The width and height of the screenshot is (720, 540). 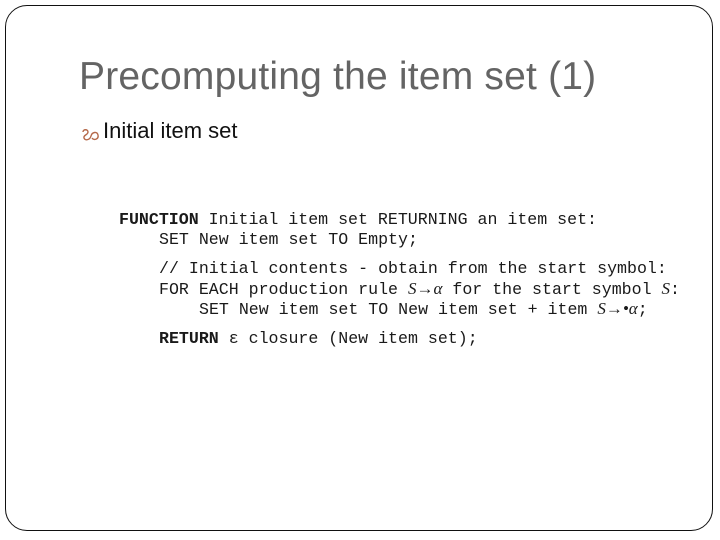 What do you see at coordinates (348, 338) in the screenshot?
I see `code-text: ε closure (New item set);` at bounding box center [348, 338].